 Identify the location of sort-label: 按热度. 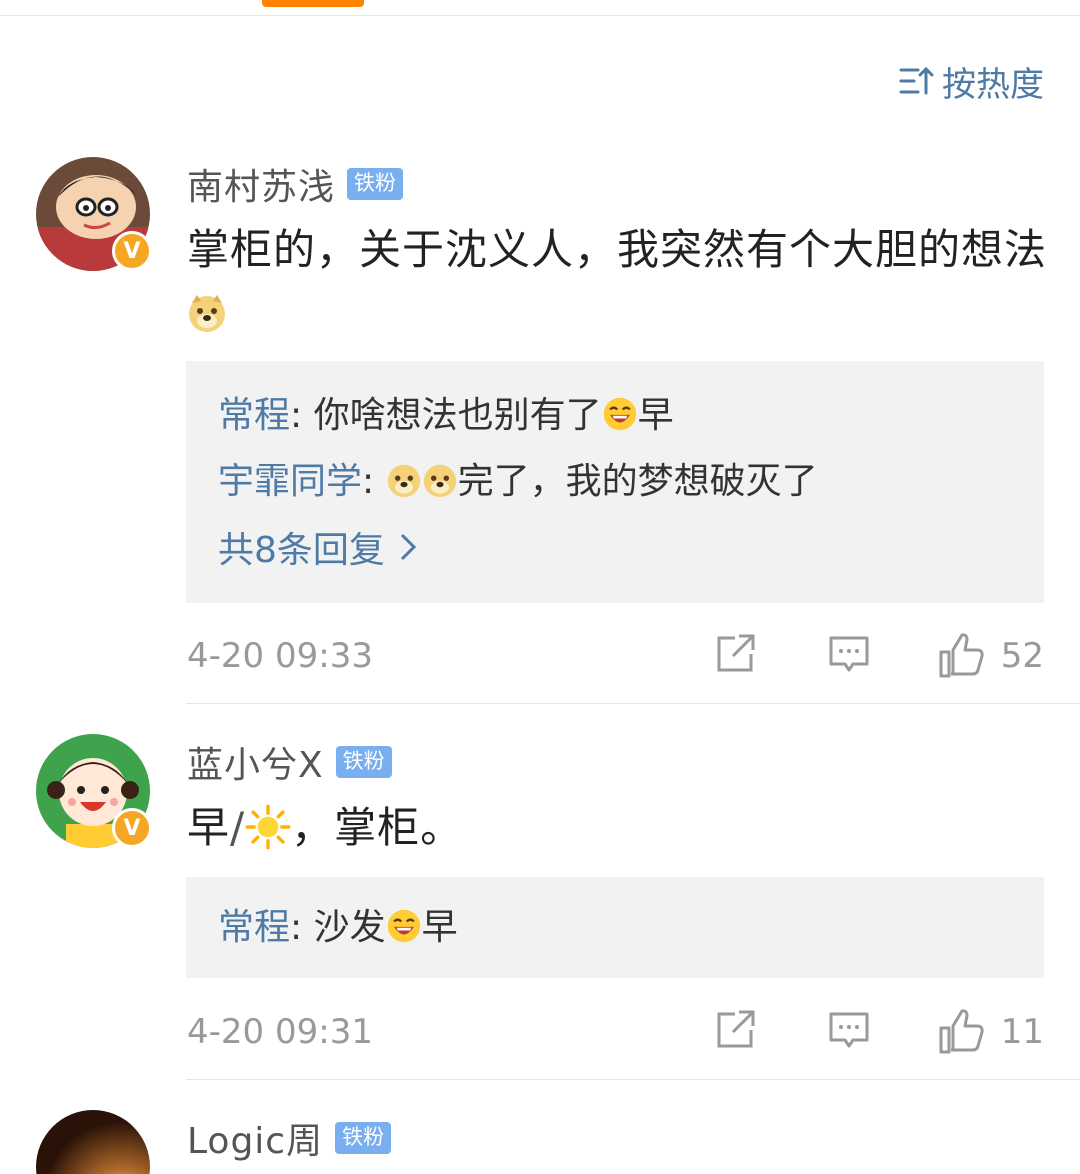
(993, 84).